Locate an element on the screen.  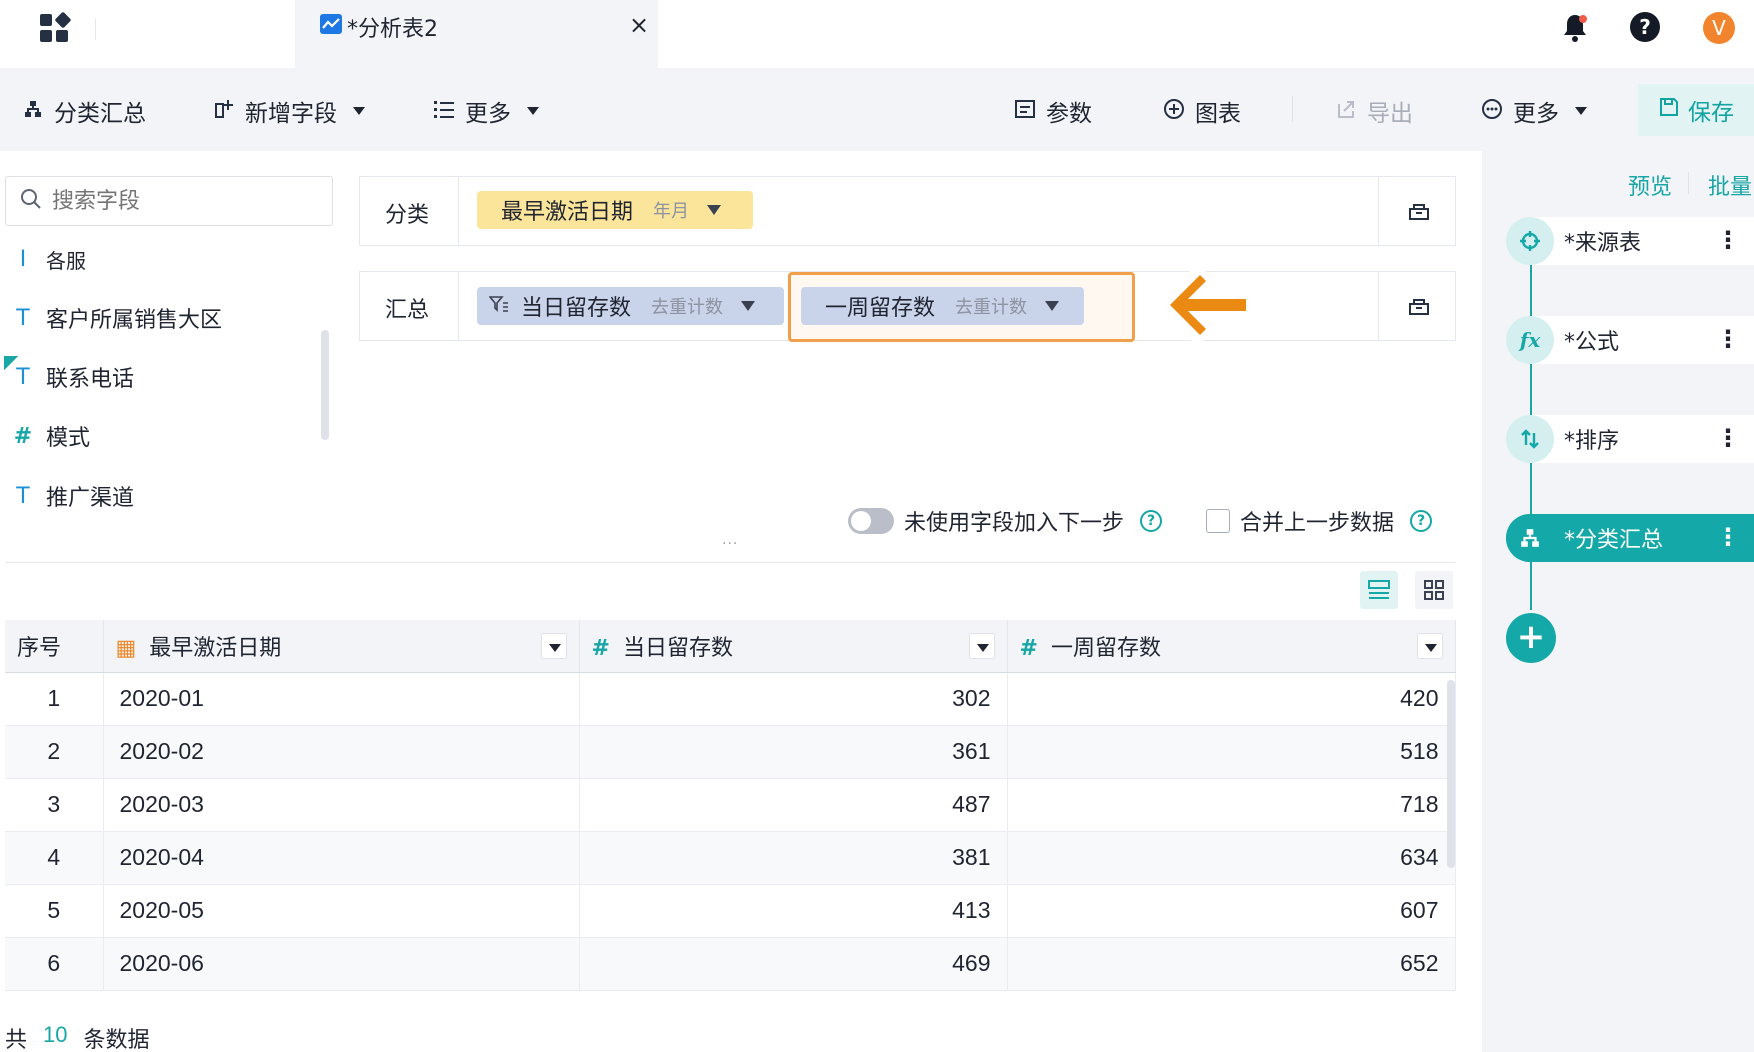
table-row: 2 2020-02 361 518 is located at coordinates (730, 752).